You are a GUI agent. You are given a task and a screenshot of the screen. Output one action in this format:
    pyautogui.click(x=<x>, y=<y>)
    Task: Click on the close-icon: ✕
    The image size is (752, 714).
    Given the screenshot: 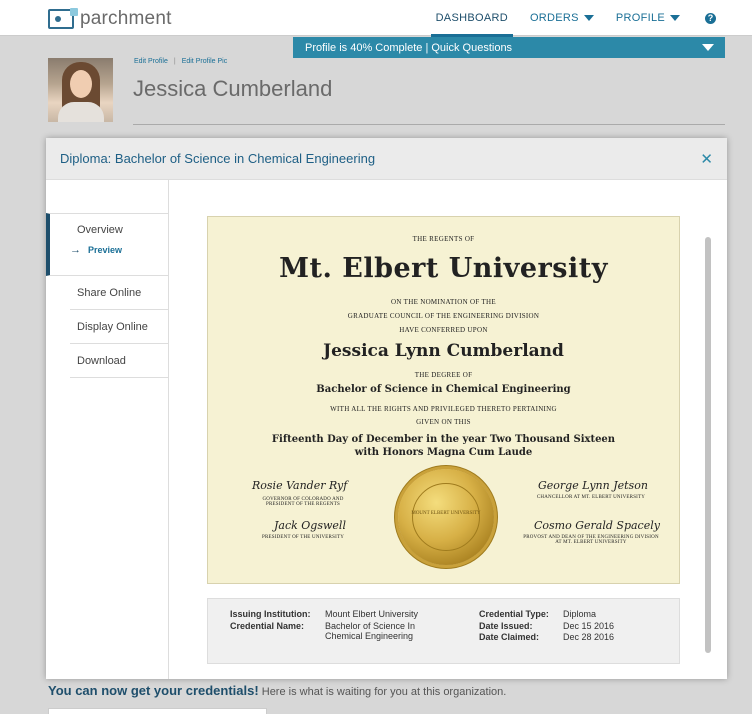 What is the action you would take?
    pyautogui.click(x=706, y=159)
    